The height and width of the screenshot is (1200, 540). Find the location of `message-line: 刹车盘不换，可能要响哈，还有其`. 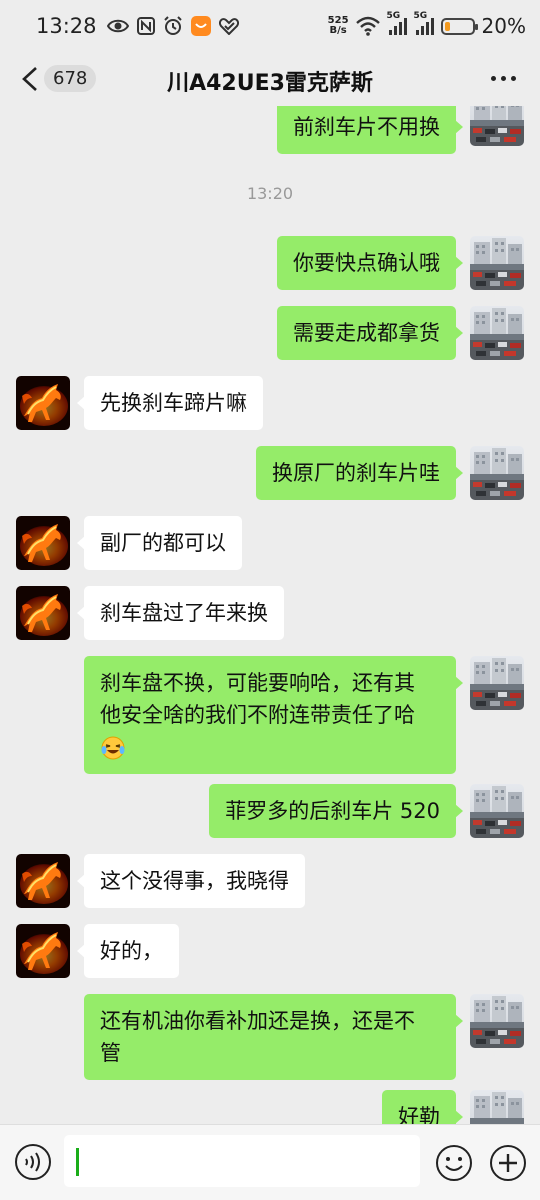

message-line: 刹车盘不换，可能要响哈，还有其 is located at coordinates (257, 683).